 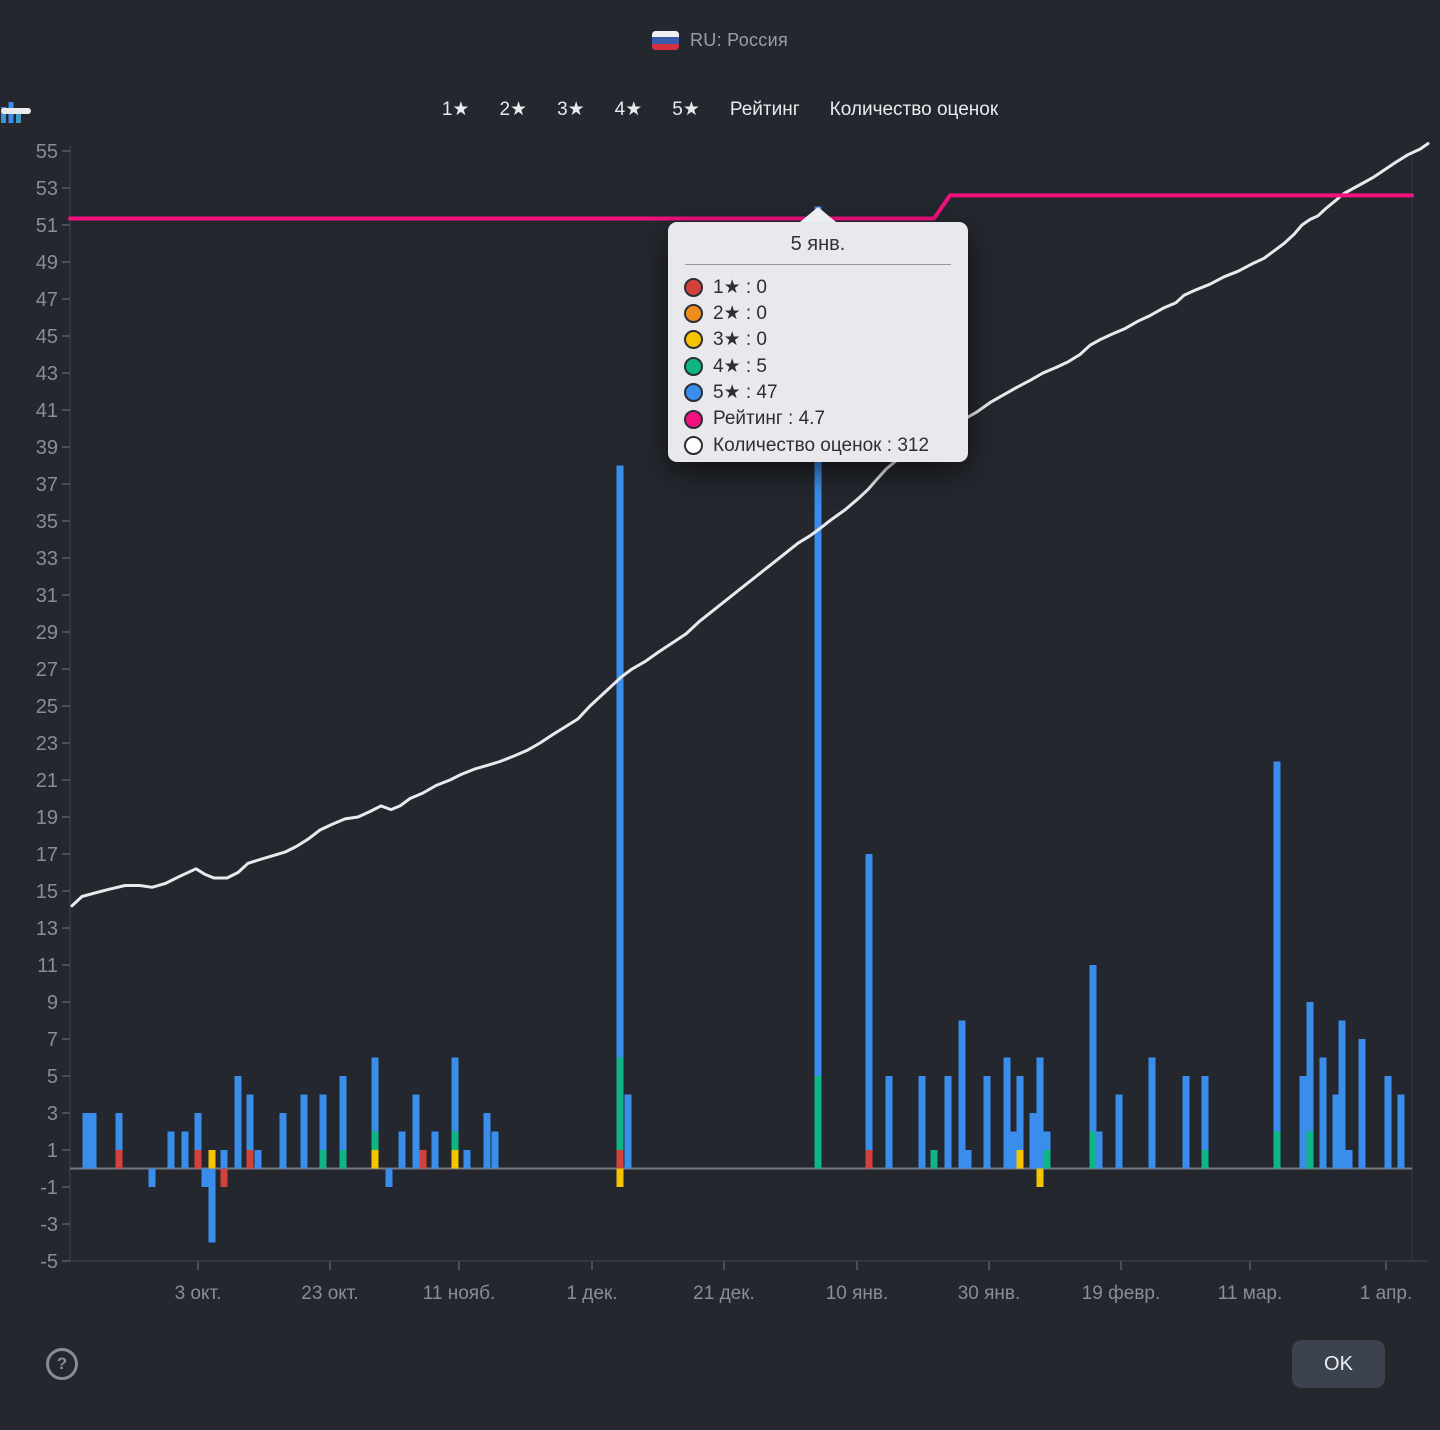 What do you see at coordinates (224, 1178) in the screenshot?
I see `bar-segment-1star-negative` at bounding box center [224, 1178].